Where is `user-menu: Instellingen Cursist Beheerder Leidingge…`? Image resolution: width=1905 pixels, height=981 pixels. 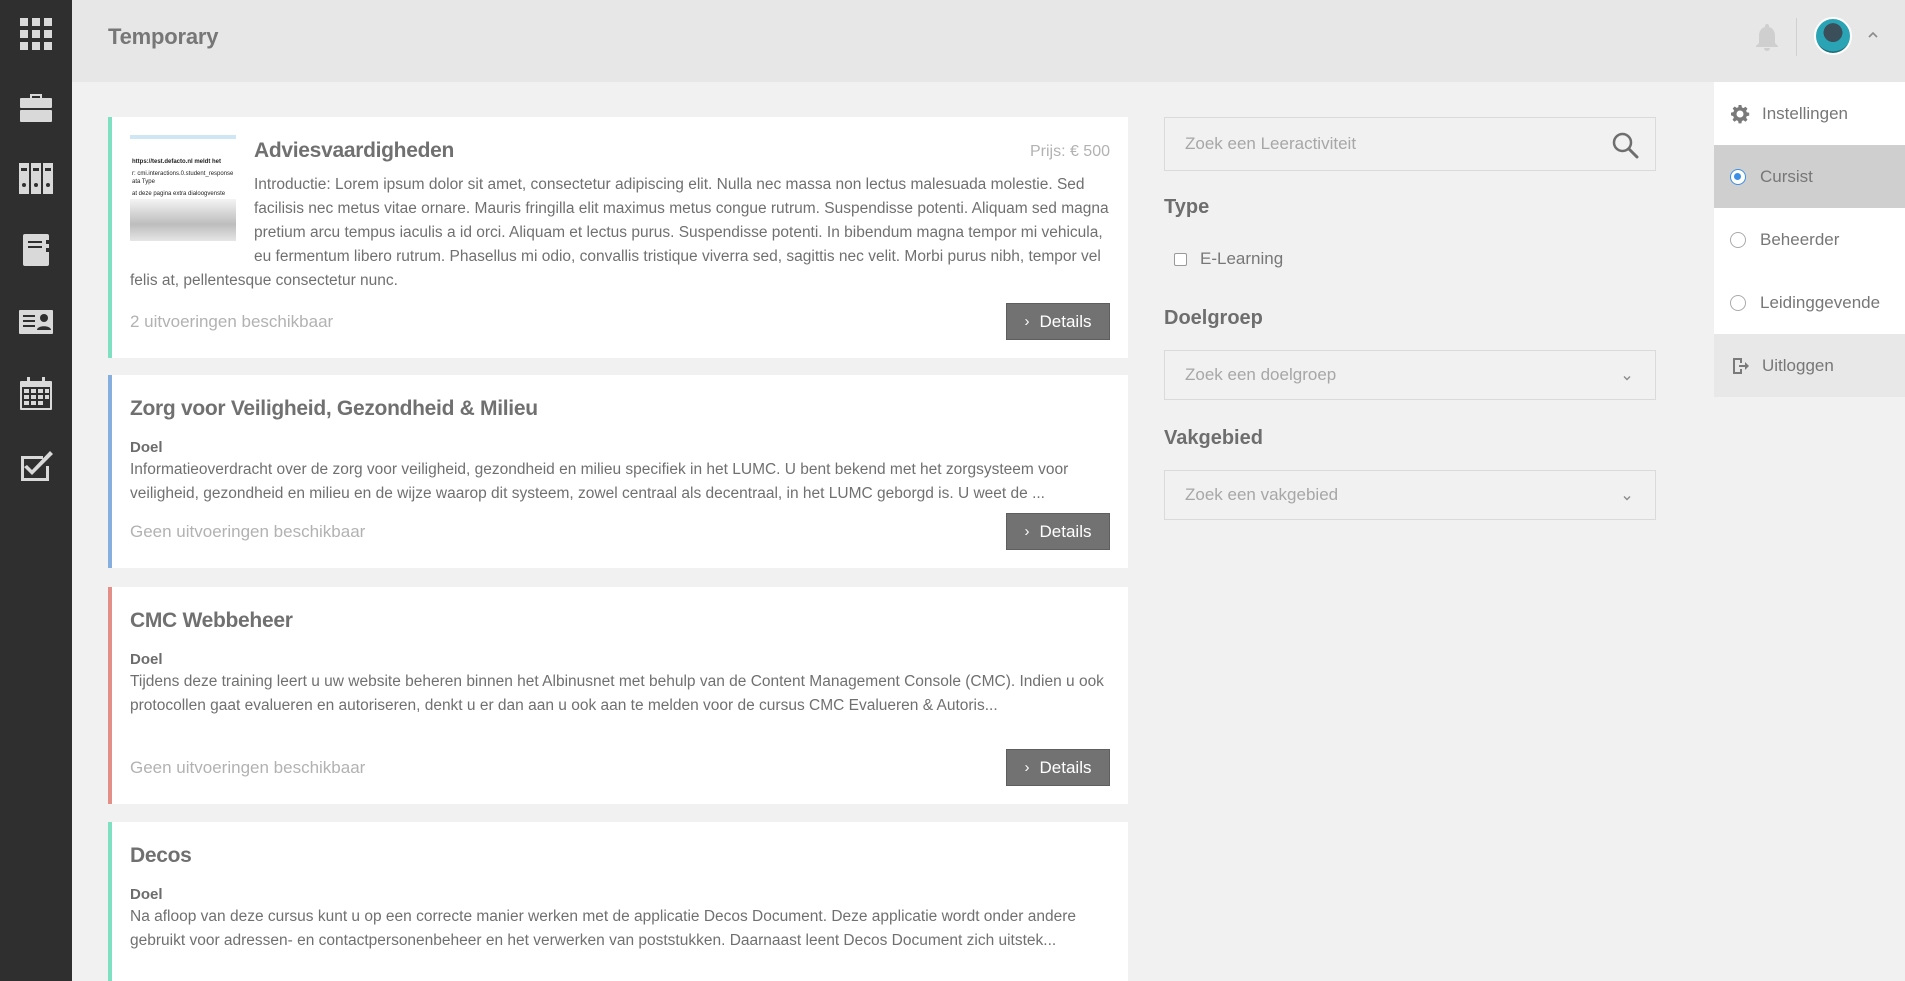 user-menu: Instellingen Cursist Beheerder Leidingge… is located at coordinates (1809, 239).